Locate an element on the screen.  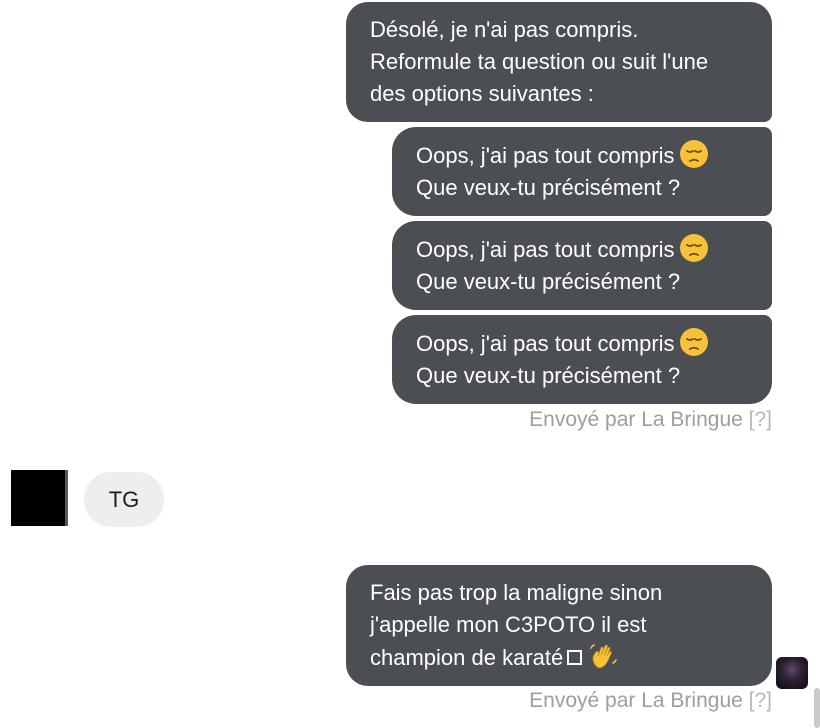
message-line: Fais pas trop la maligne sinon is located at coordinates (516, 592).